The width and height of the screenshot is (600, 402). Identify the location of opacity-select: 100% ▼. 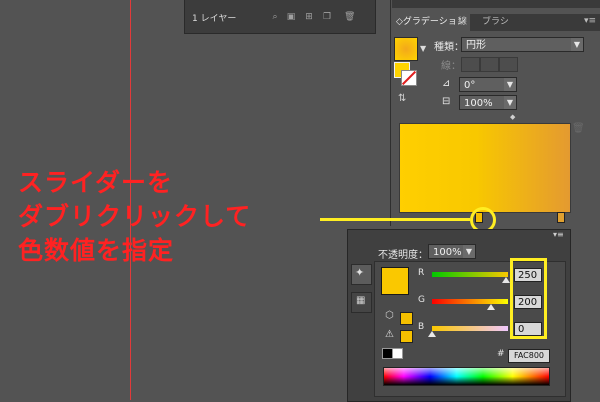
(452, 251).